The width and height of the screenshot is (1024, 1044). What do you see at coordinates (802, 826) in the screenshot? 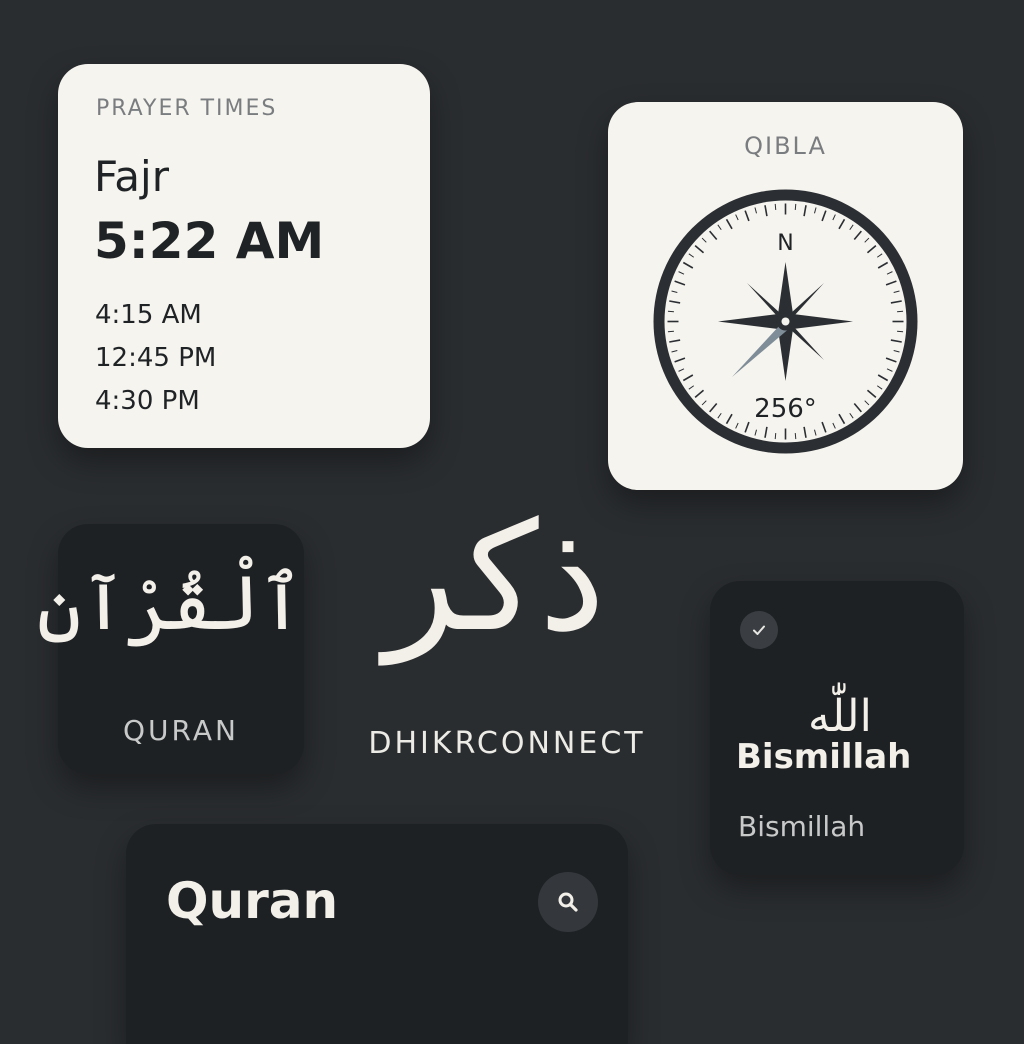
I see `bismillah-subtitle: Bismillah` at bounding box center [802, 826].